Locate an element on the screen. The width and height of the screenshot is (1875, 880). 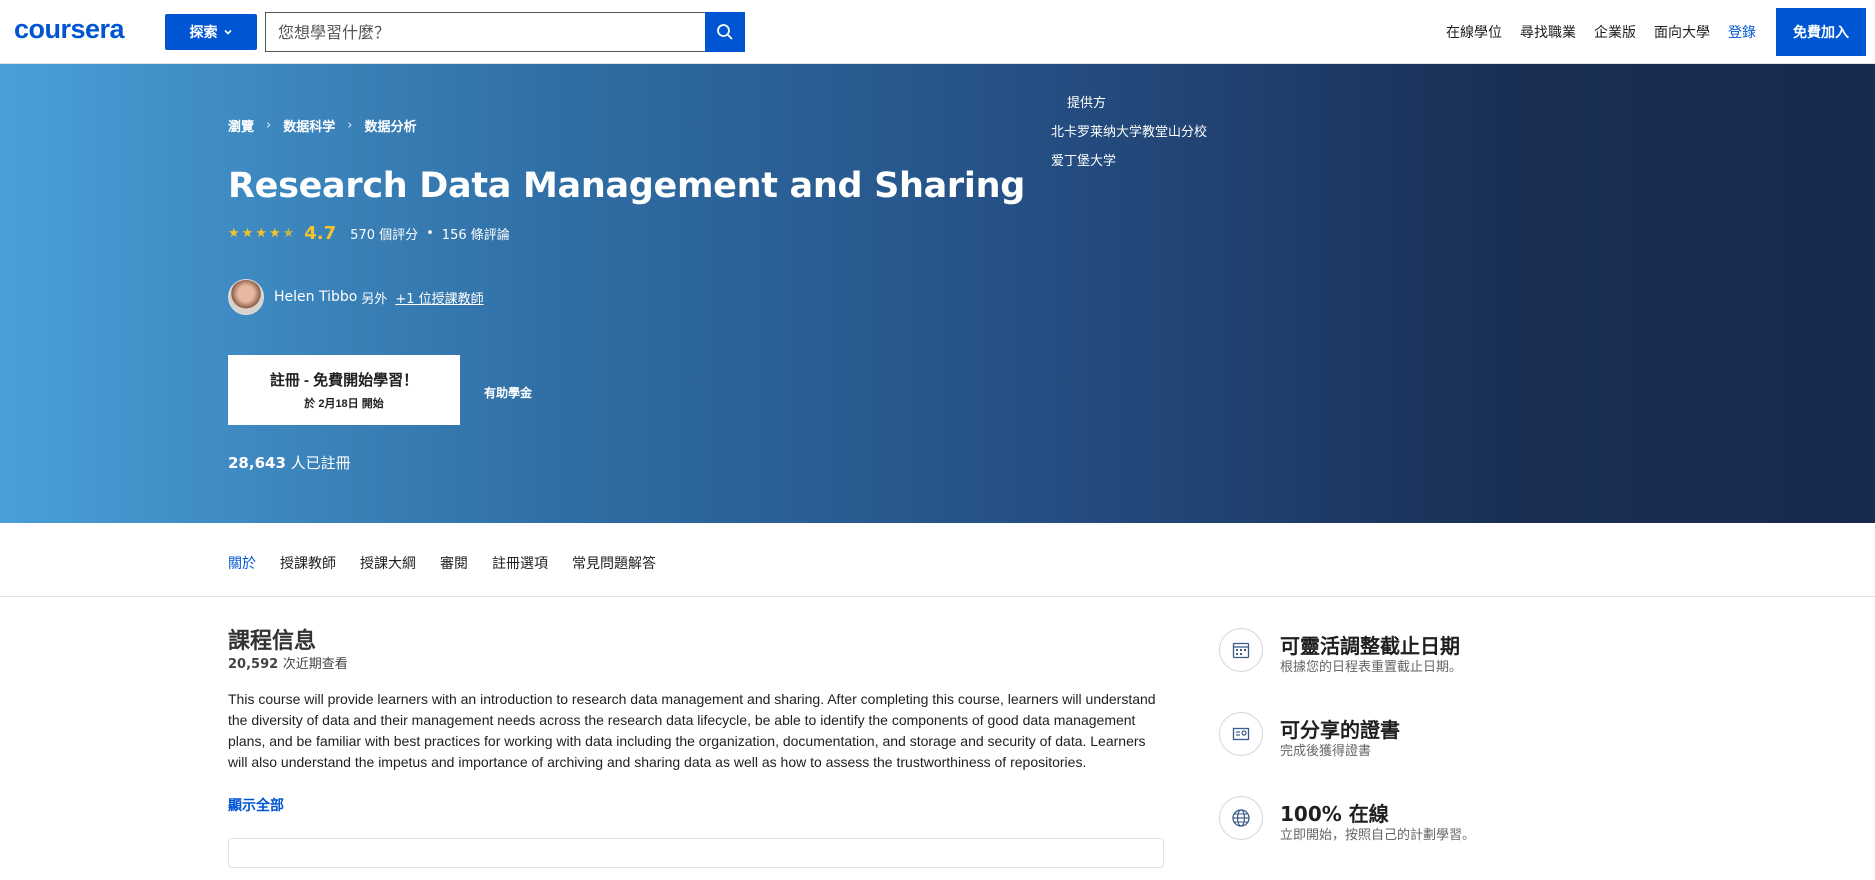
content-card is located at coordinates (696, 853).